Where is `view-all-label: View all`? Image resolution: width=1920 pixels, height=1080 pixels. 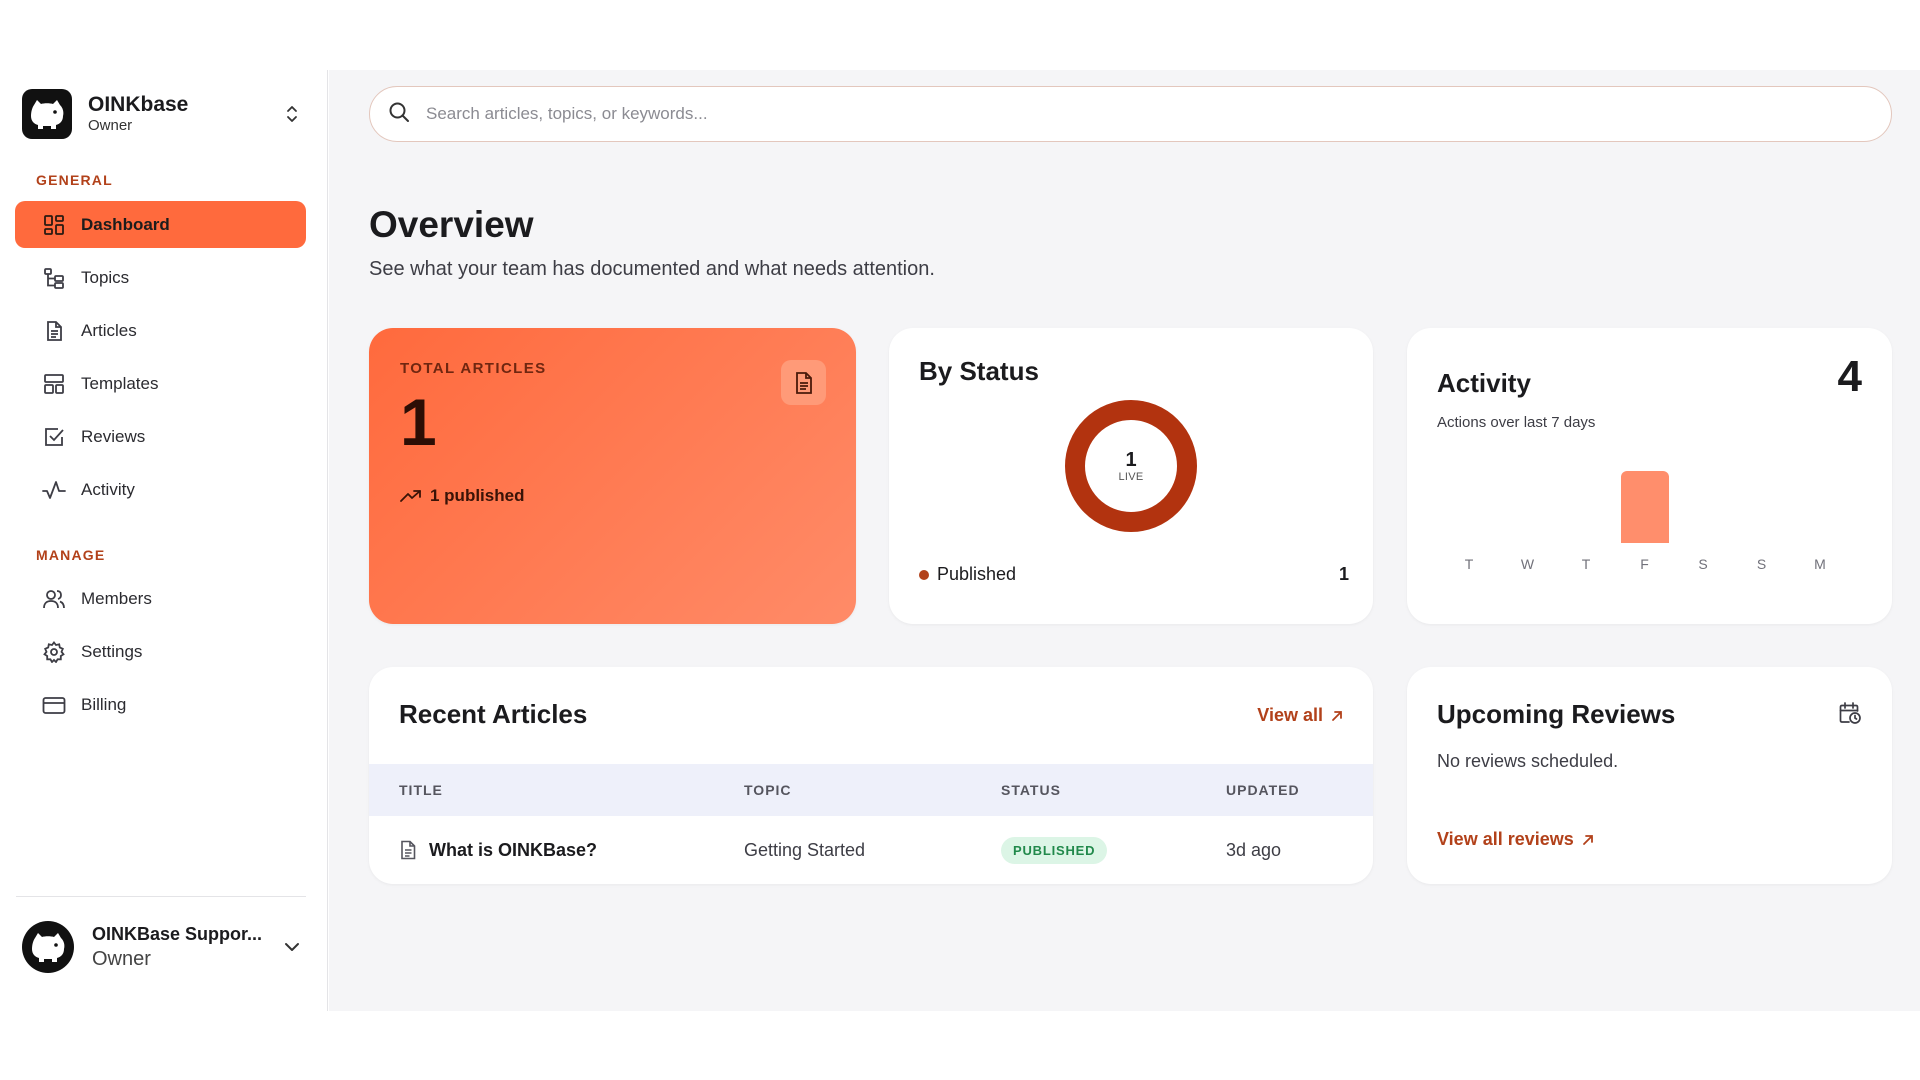
view-all-label: View all is located at coordinates (1290, 715).